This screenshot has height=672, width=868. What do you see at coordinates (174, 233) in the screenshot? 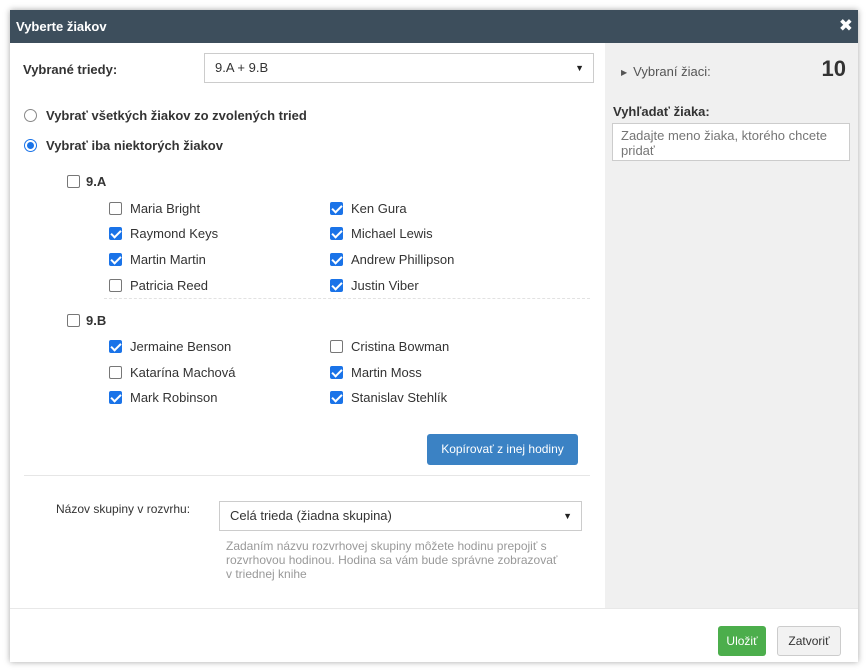
I see `student-name: Raymond Keys` at bounding box center [174, 233].